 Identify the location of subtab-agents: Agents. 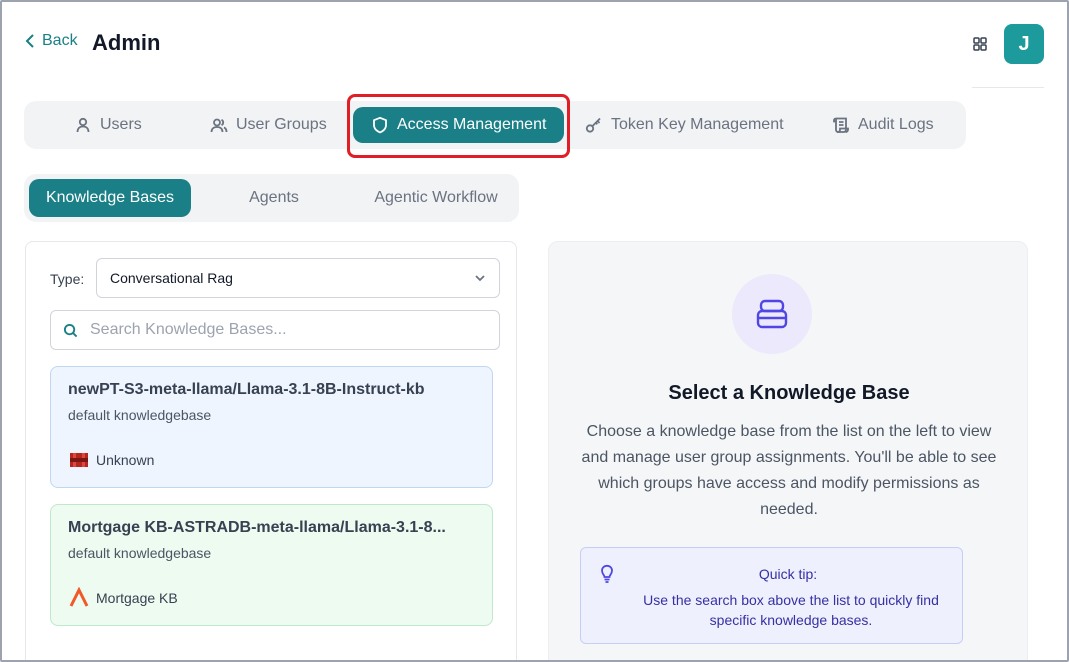
(274, 198).